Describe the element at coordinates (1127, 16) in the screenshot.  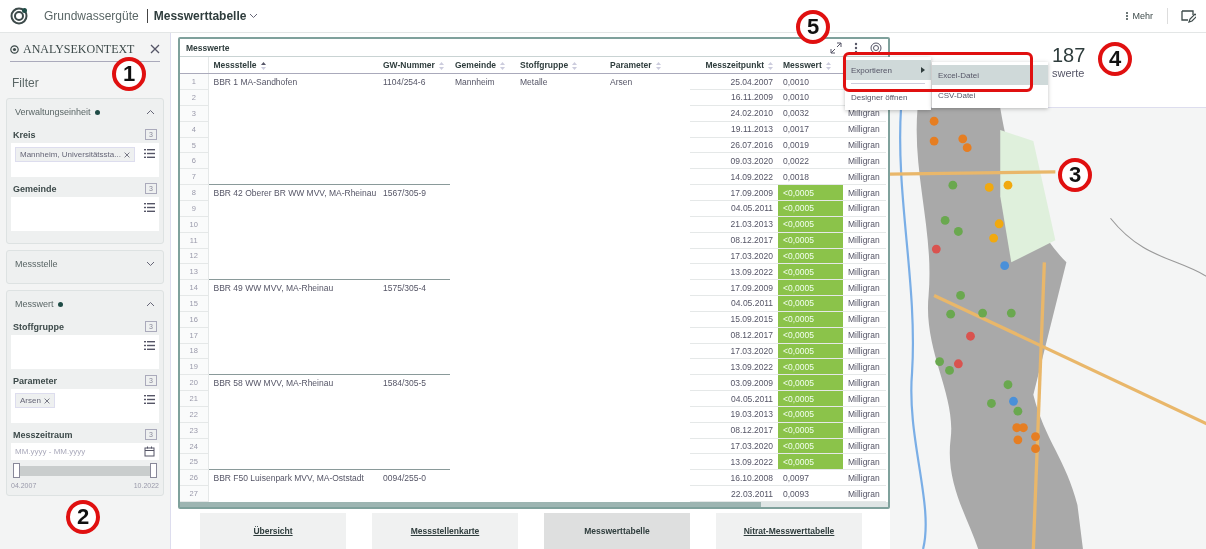
I see `more-icon` at that location.